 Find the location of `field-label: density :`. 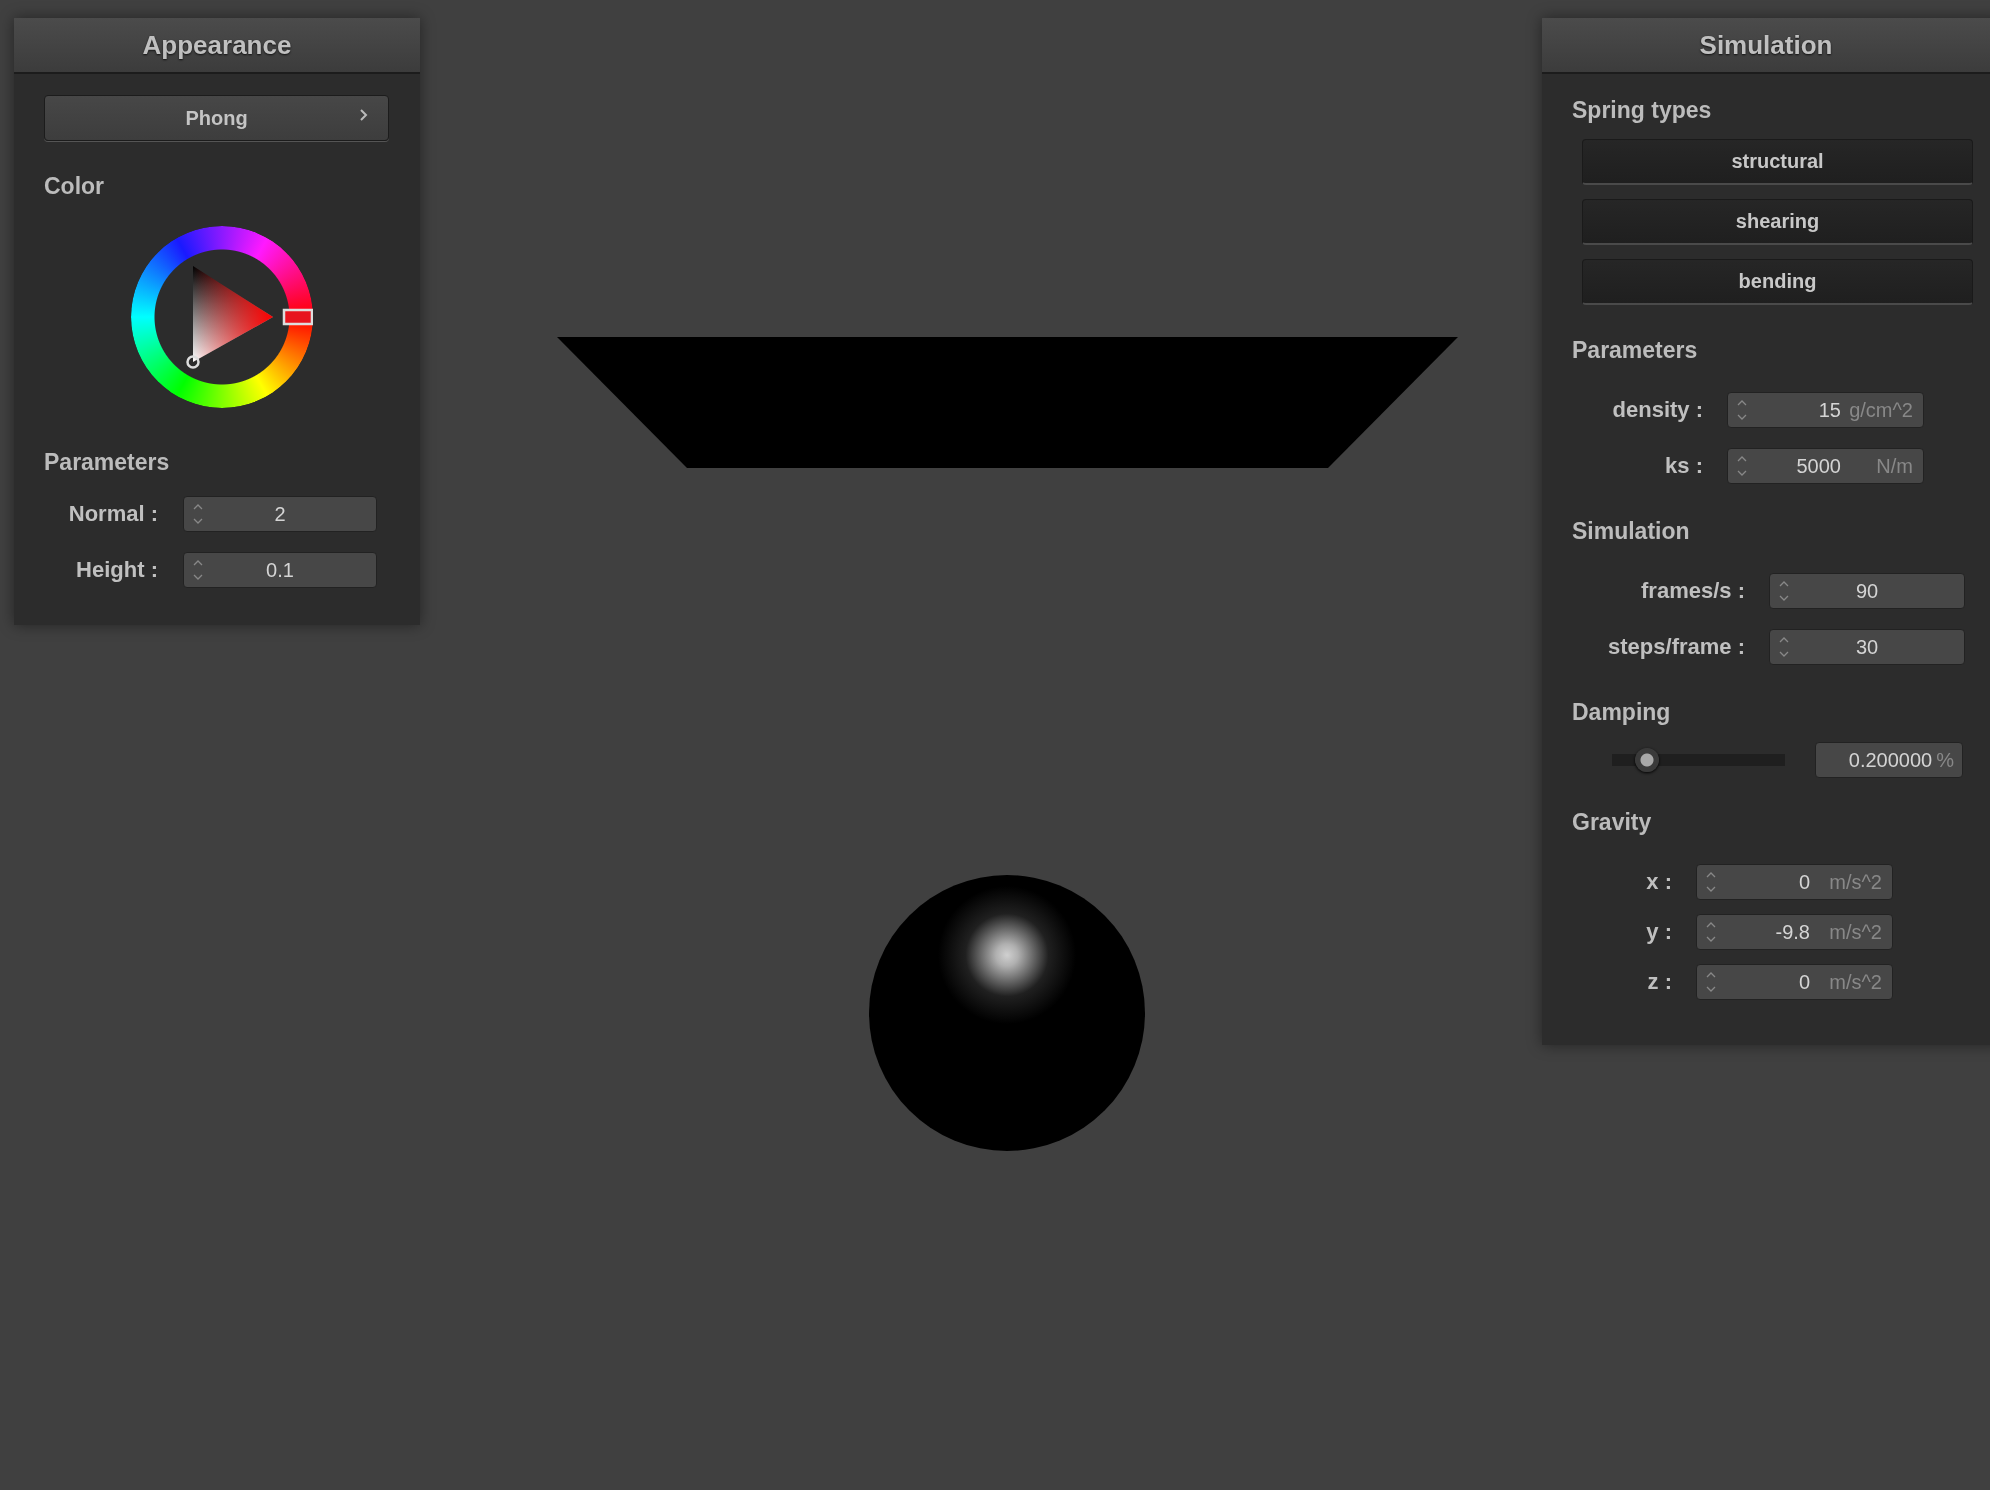

field-label: density : is located at coordinates (1657, 410).